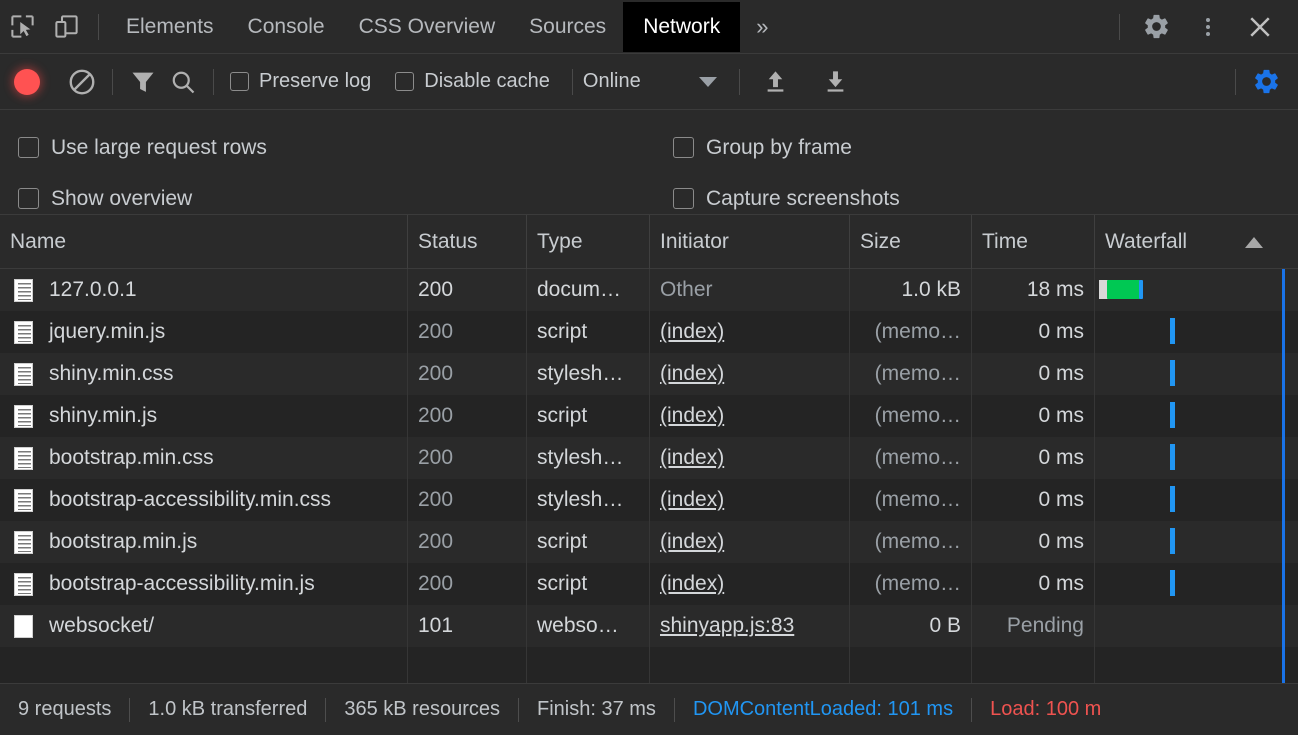 The height and width of the screenshot is (735, 1298). I want to click on use-large-request-rows-checkbox: Use large request rows, so click(345, 148).